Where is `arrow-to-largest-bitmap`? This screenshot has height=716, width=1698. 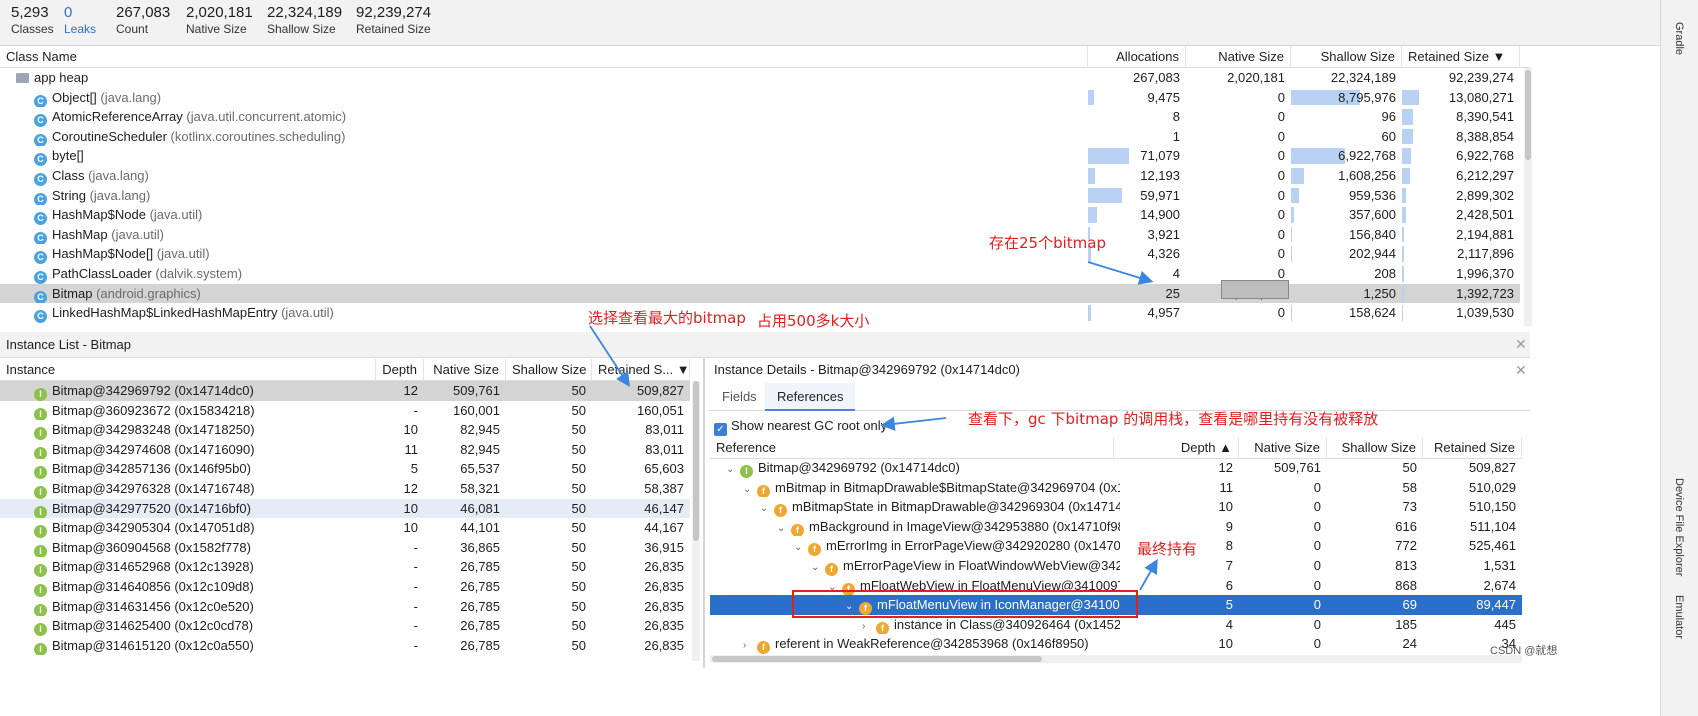 arrow-to-largest-bitmap is located at coordinates (609, 356).